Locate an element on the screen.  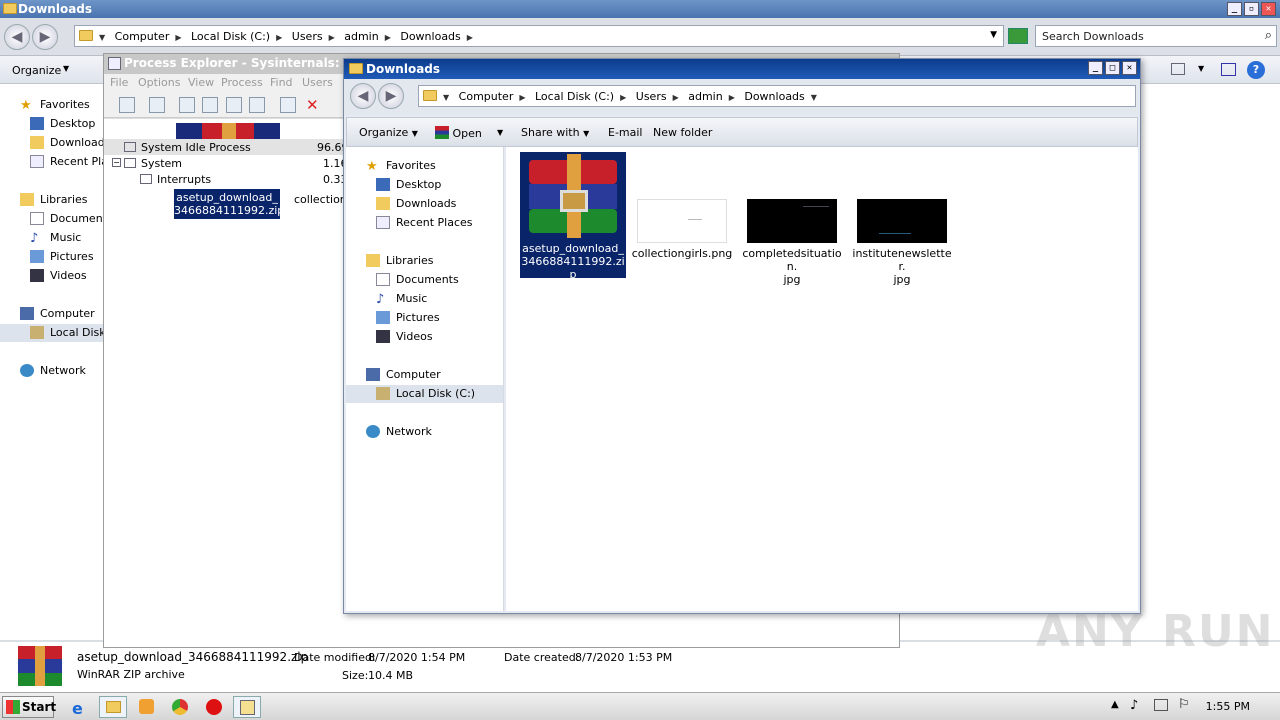
partial-file-label: collection is located at coordinates (320, 199).